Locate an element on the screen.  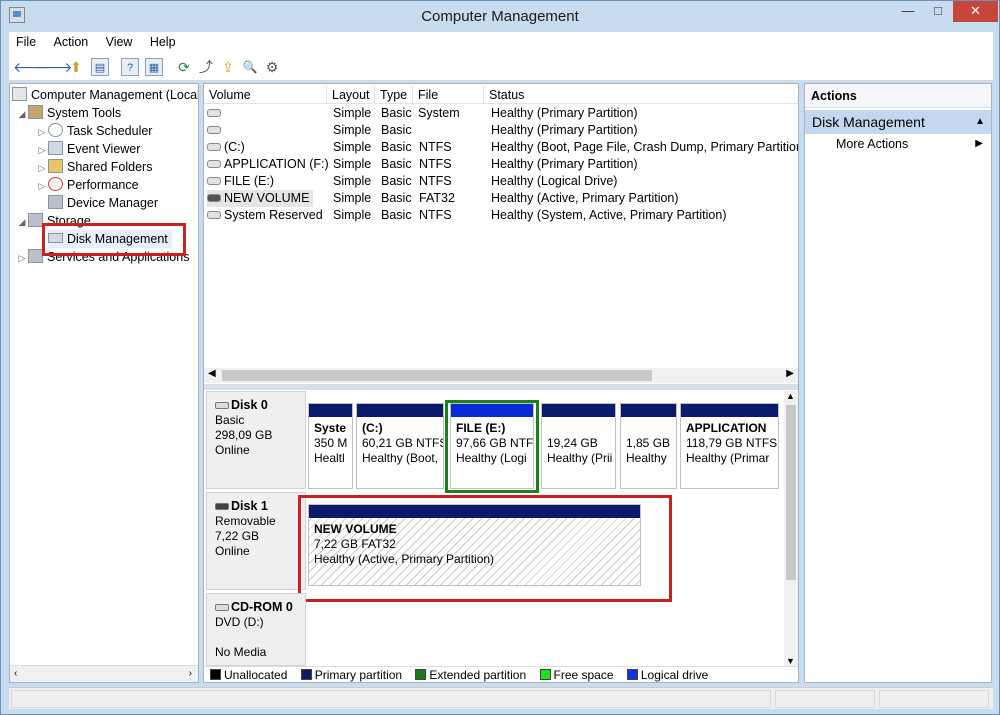
close-button: ✕ is located at coordinates (975, 11).